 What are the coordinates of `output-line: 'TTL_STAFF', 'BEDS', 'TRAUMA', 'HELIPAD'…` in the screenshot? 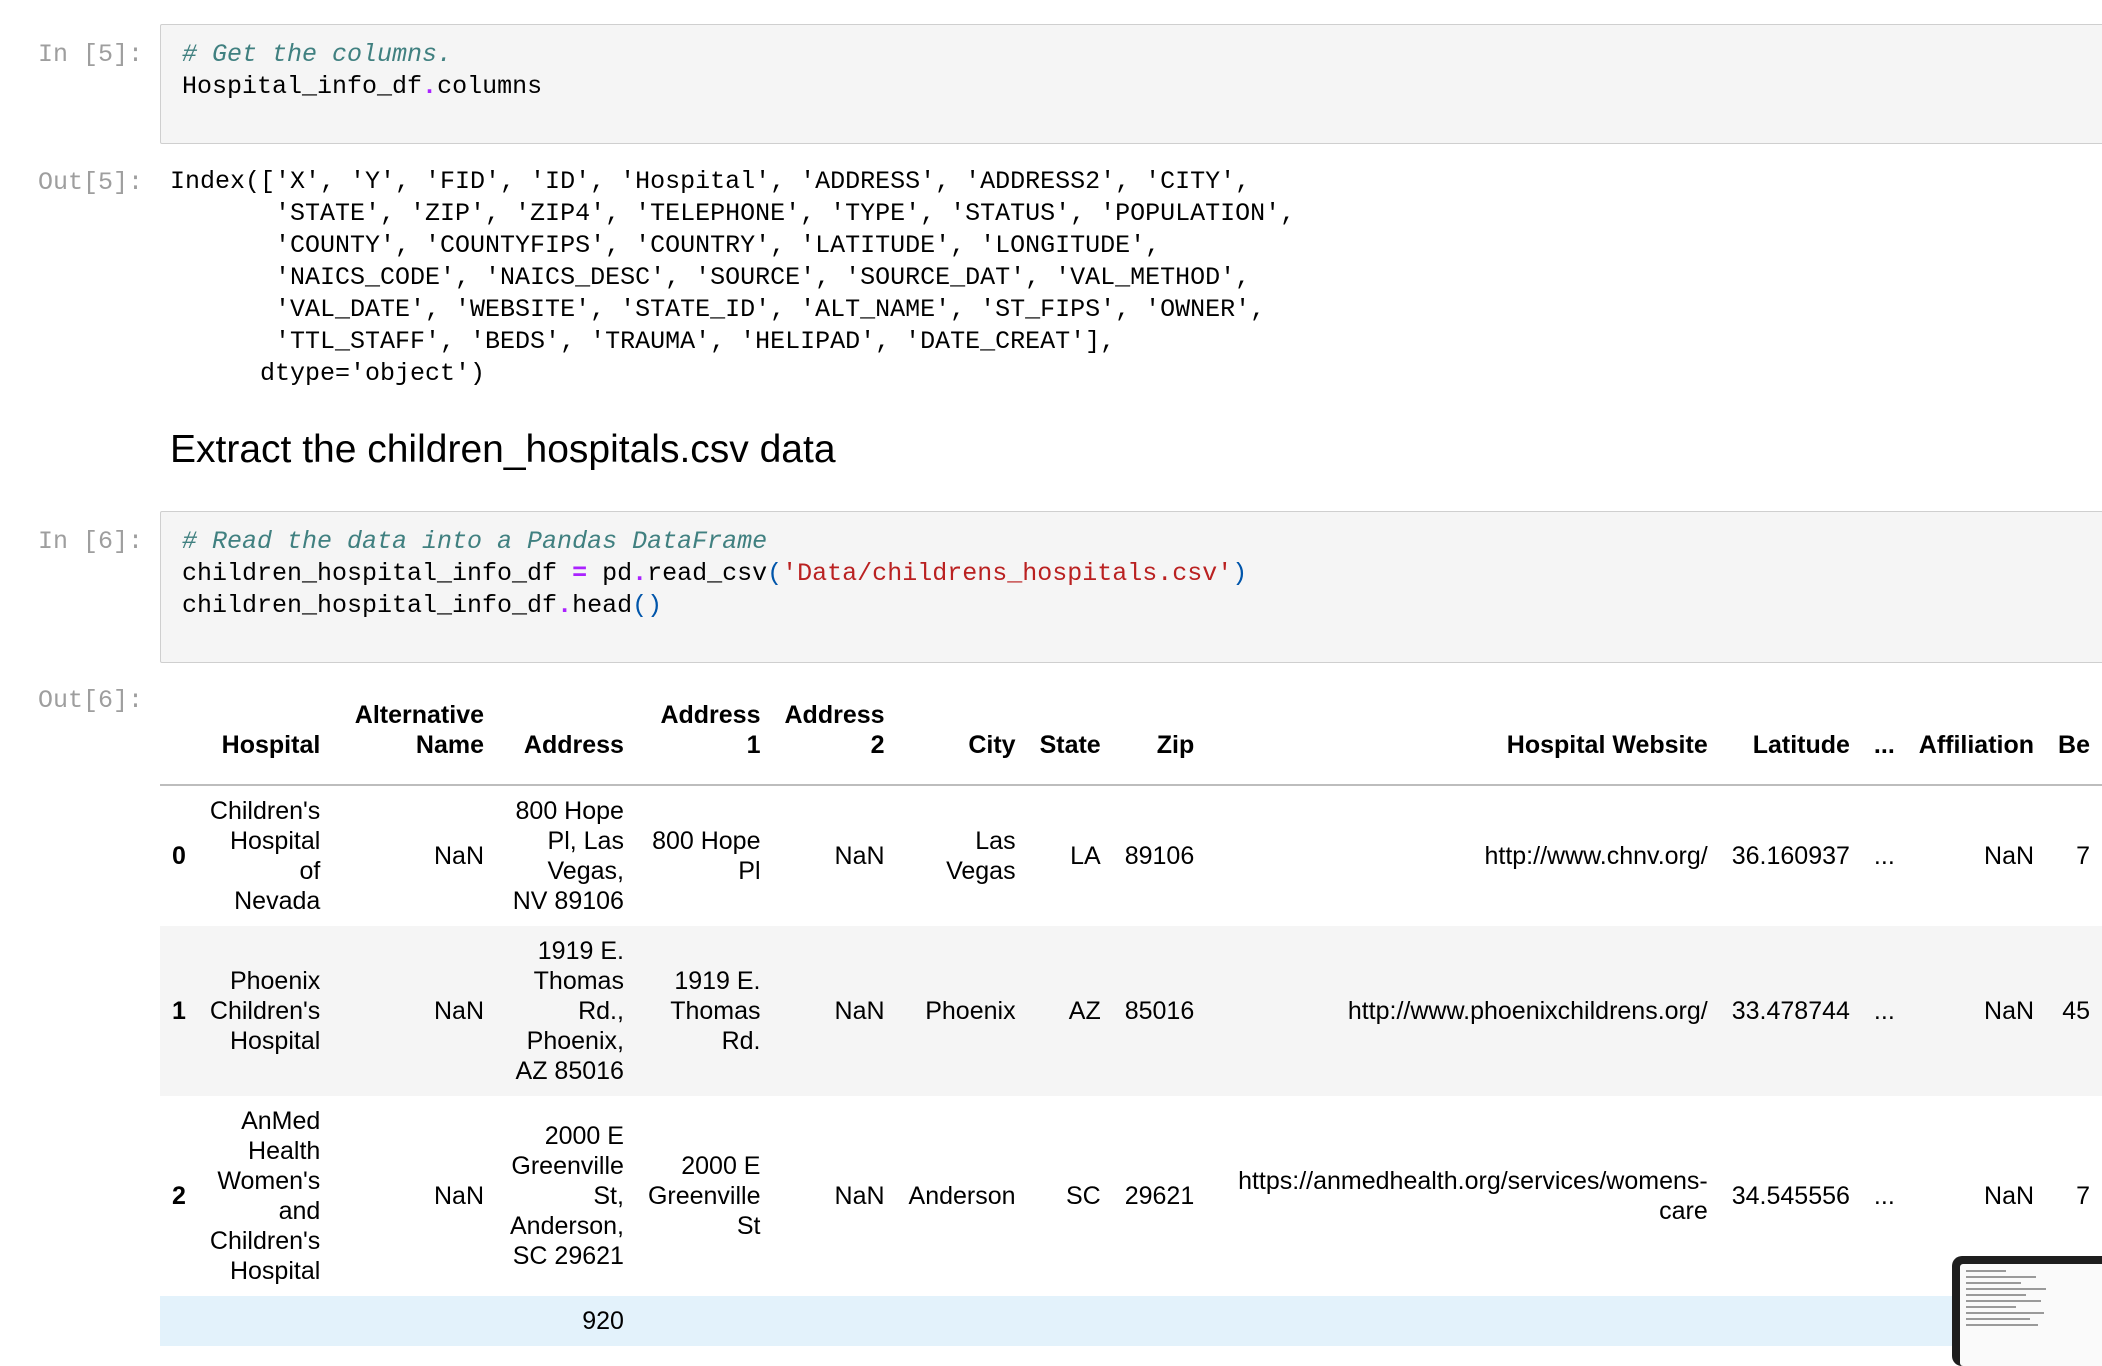 It's located at (643, 341).